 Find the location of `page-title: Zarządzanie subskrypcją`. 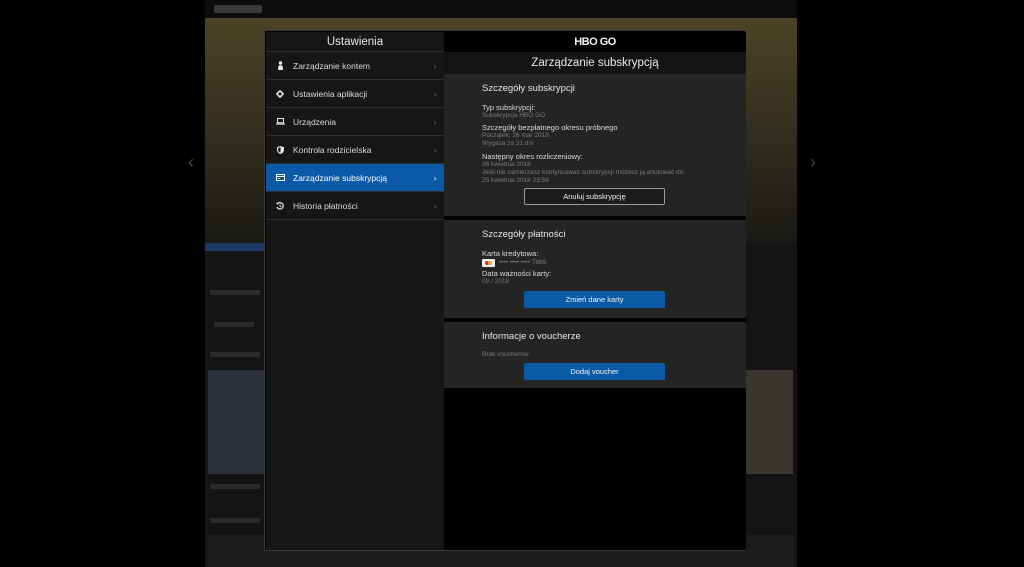

page-title: Zarządzanie subskrypcją is located at coordinates (595, 63).